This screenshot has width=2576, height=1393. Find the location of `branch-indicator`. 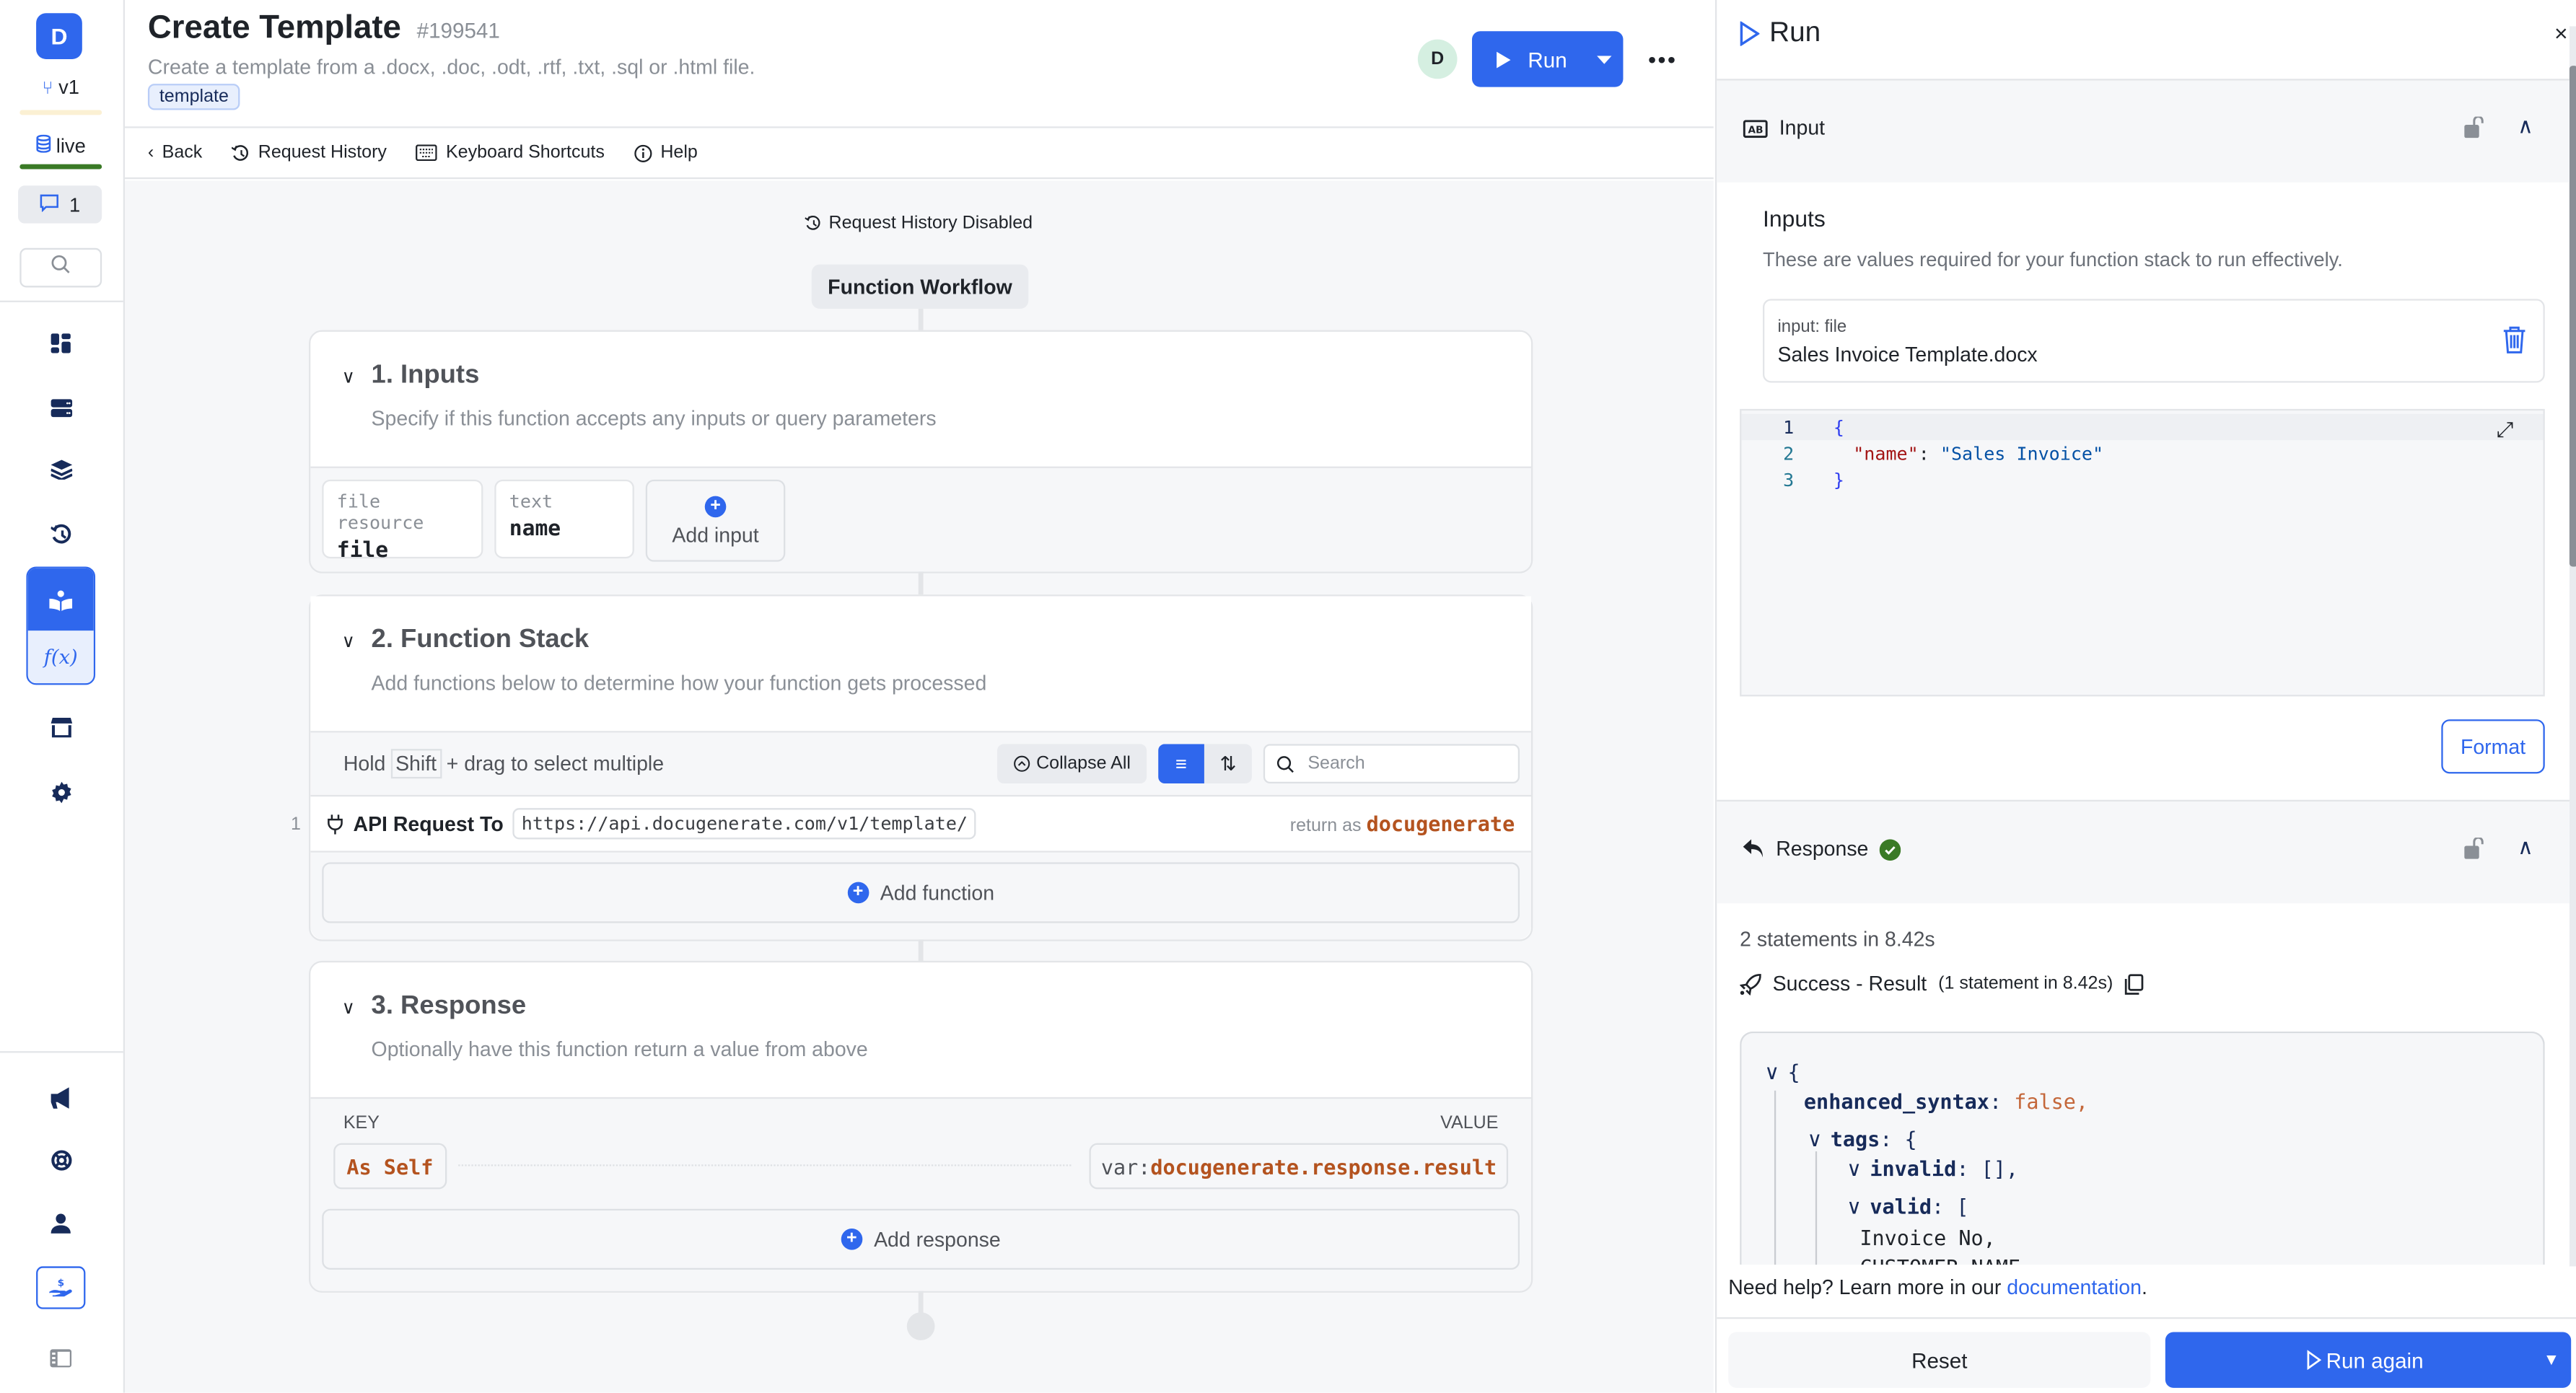

branch-indicator is located at coordinates (60, 113).